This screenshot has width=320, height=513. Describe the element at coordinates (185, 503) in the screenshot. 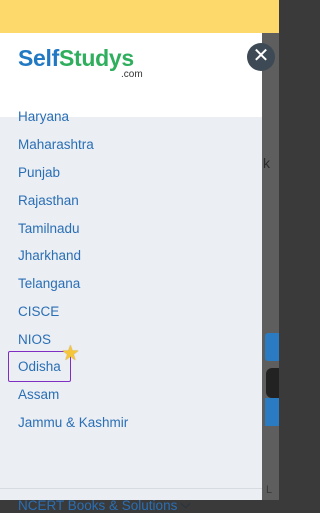

I see `chevron-down-icon` at that location.